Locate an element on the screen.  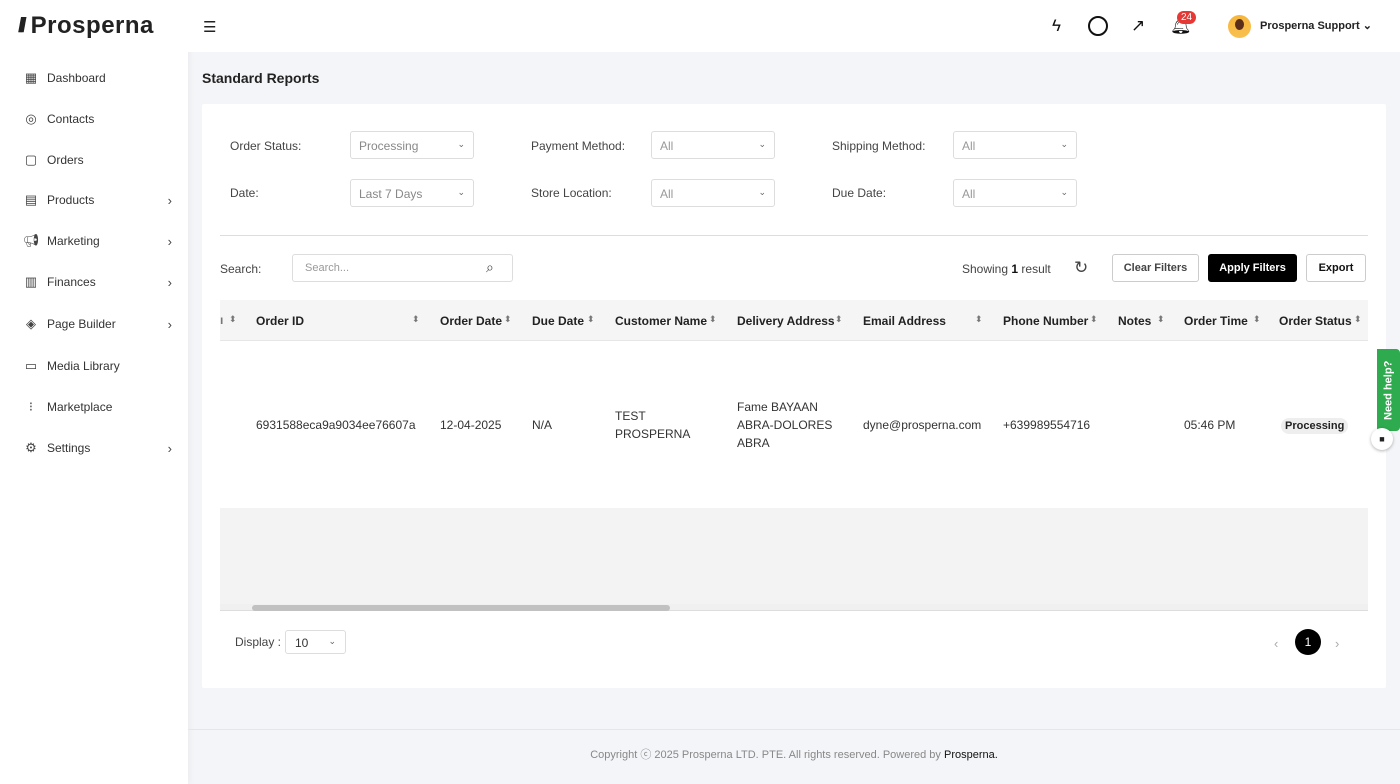
finances-icon: ▥ is located at coordinates (31, 281).